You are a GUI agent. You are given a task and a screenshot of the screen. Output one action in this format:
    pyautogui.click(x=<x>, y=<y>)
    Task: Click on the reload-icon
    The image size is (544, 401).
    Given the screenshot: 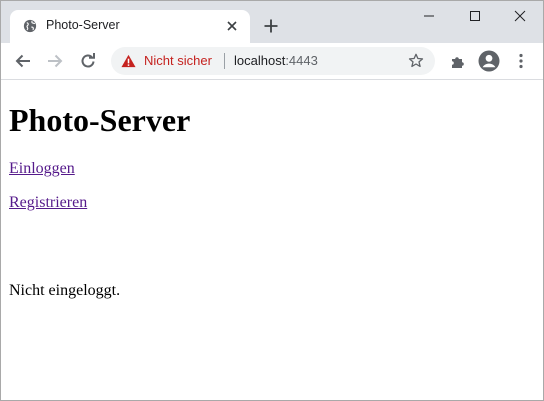 What is the action you would take?
    pyautogui.click(x=88, y=61)
    